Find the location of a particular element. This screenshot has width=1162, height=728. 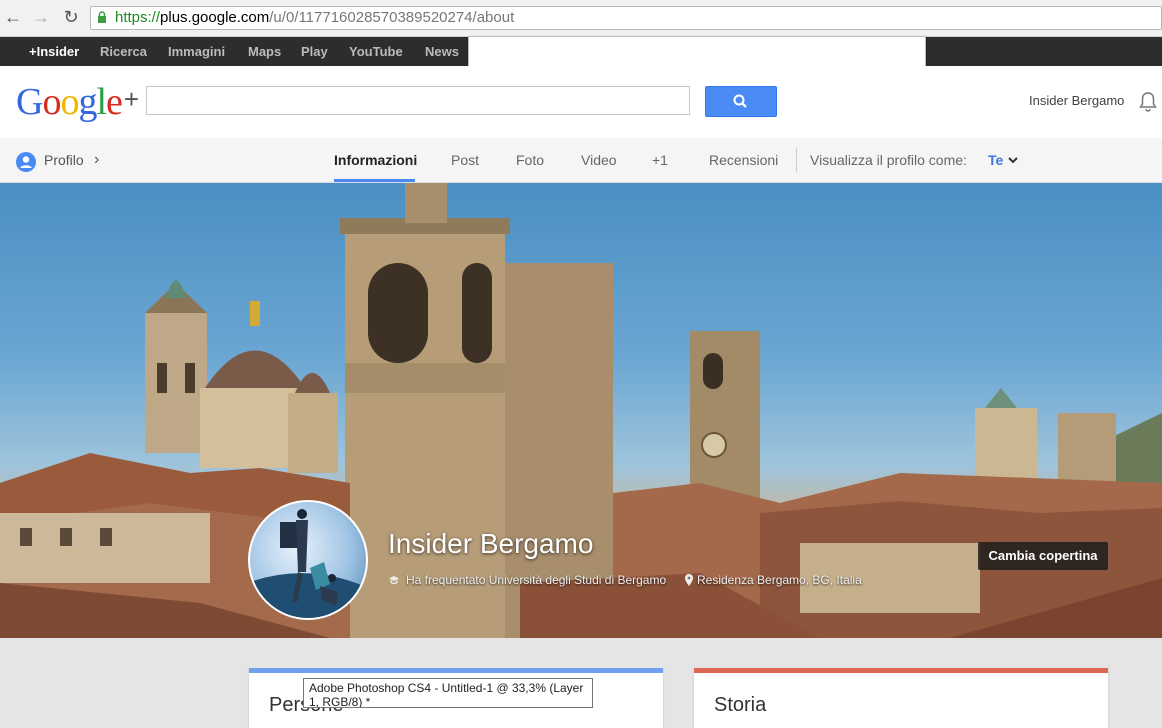

logo-letter: G is located at coordinates (29, 102).